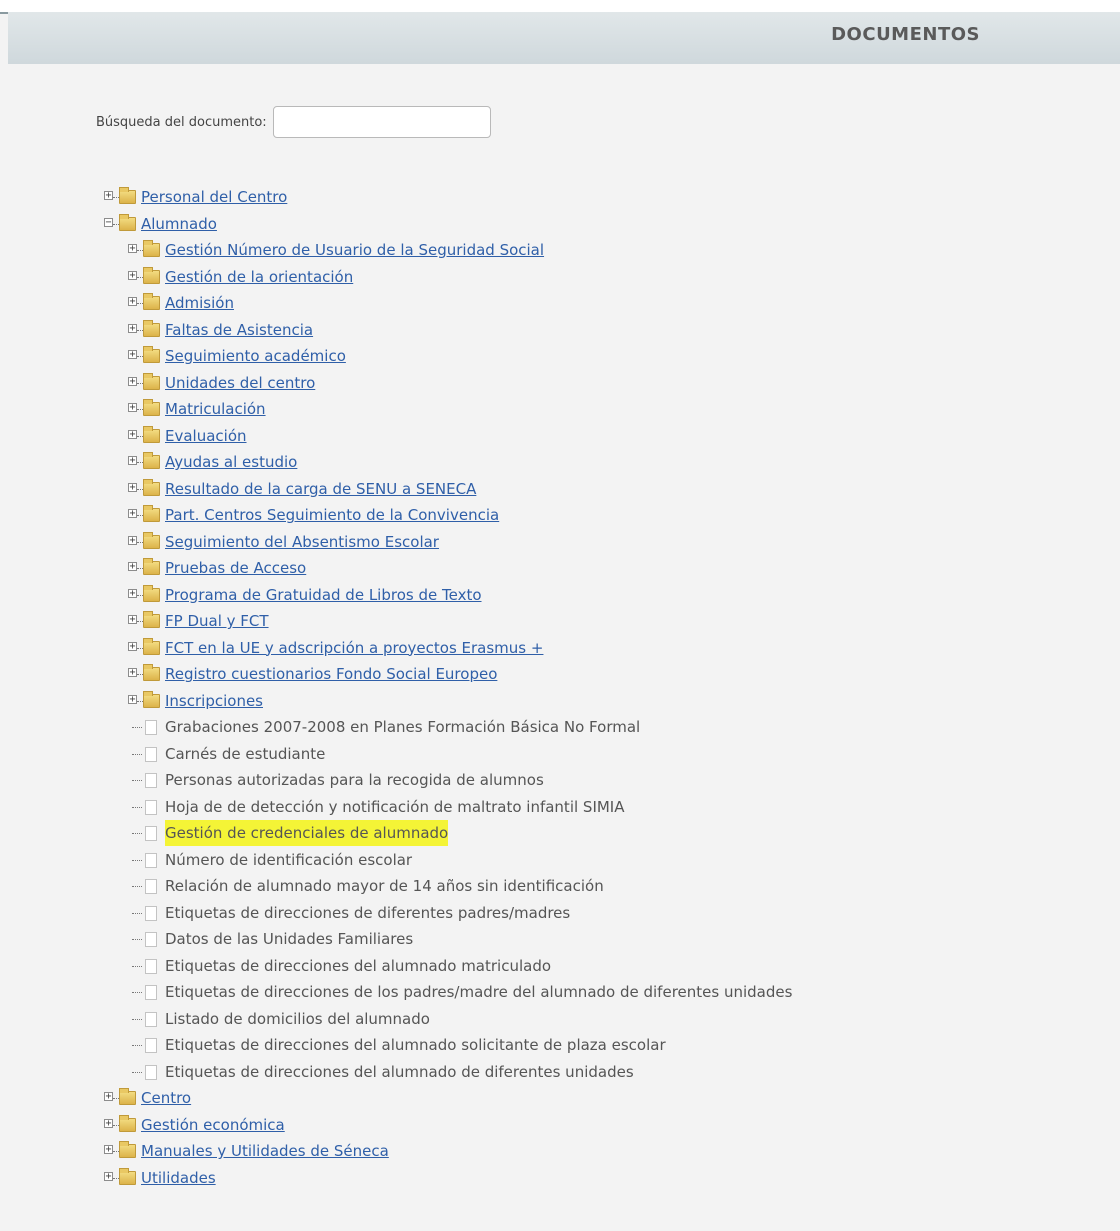 Image resolution: width=1120 pixels, height=1231 pixels. I want to click on tree-link-seguimiento-academico: Seguimiento académico, so click(255, 356).